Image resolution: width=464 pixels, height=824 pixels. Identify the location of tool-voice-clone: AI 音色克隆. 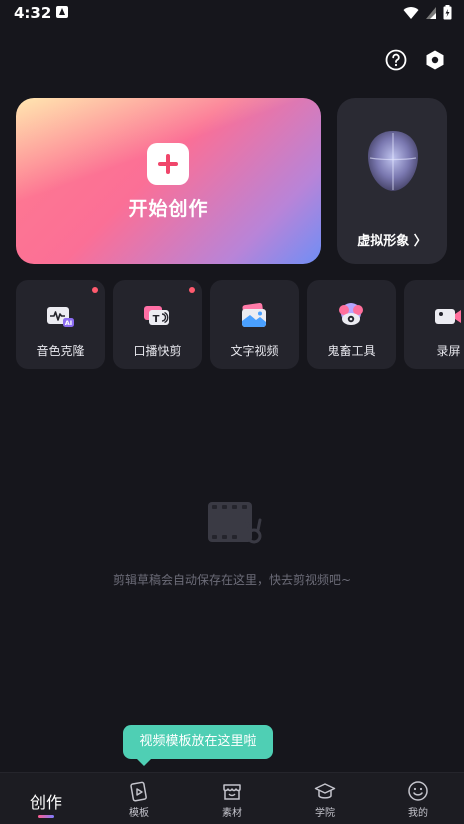
(60, 324).